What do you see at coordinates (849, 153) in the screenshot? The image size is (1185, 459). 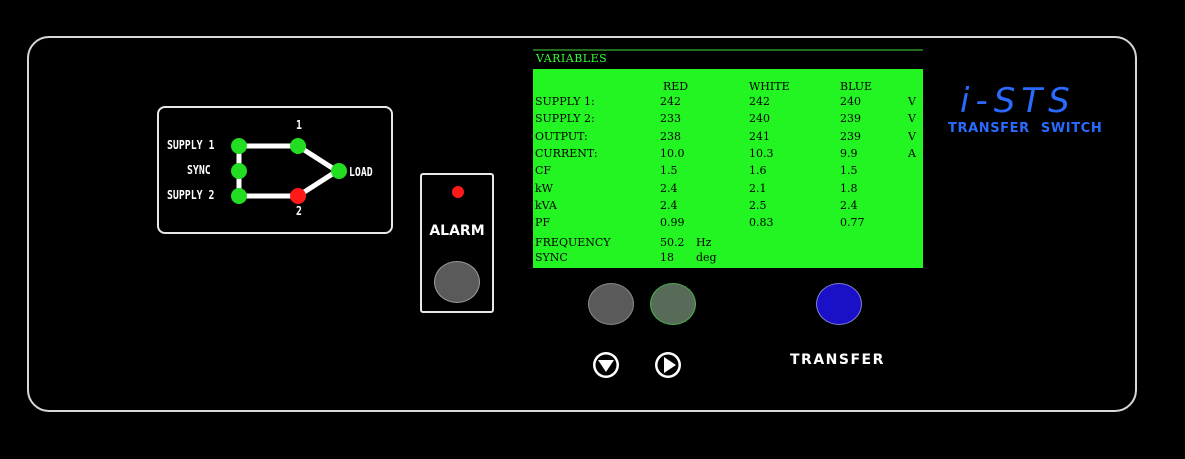 I see `row-blue-value: 9.9` at bounding box center [849, 153].